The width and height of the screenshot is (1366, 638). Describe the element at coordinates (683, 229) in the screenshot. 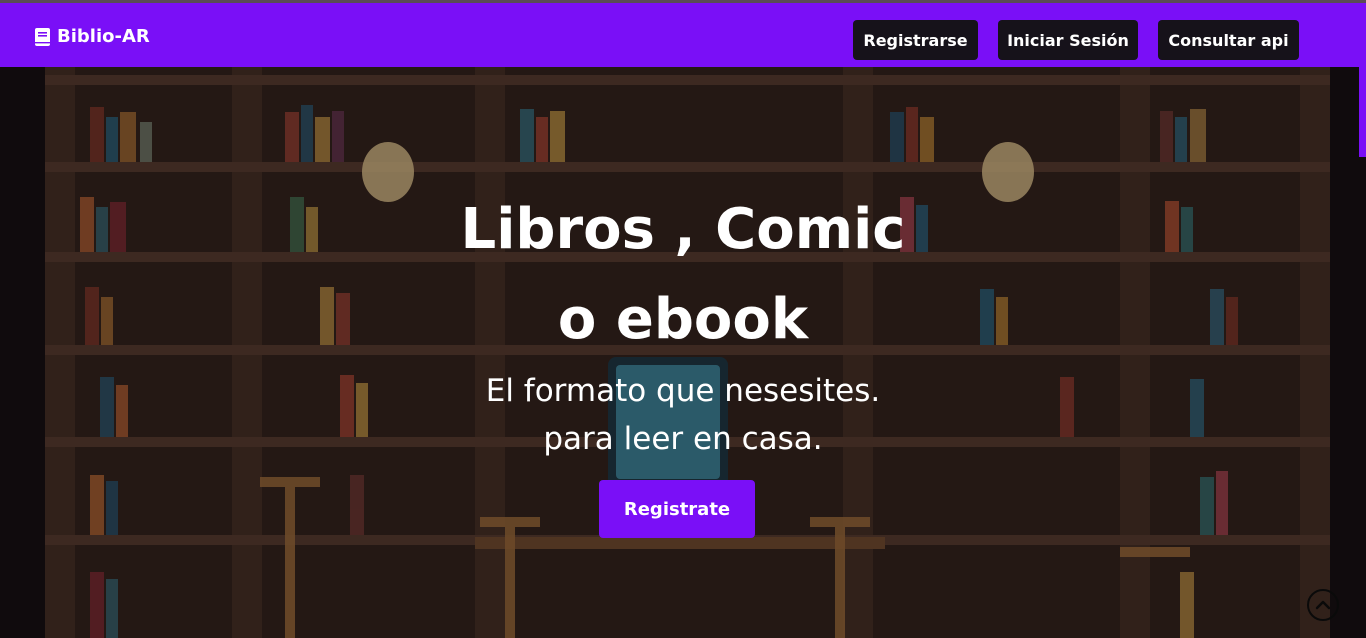

I see `hero-title-line1: Libros , Comic` at that location.